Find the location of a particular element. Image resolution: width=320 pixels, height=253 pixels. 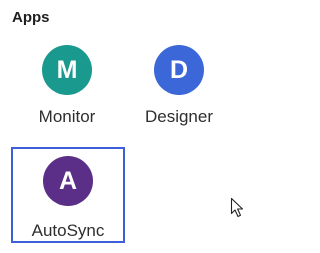

app-tile-designer: D Designer is located at coordinates (179, 87).